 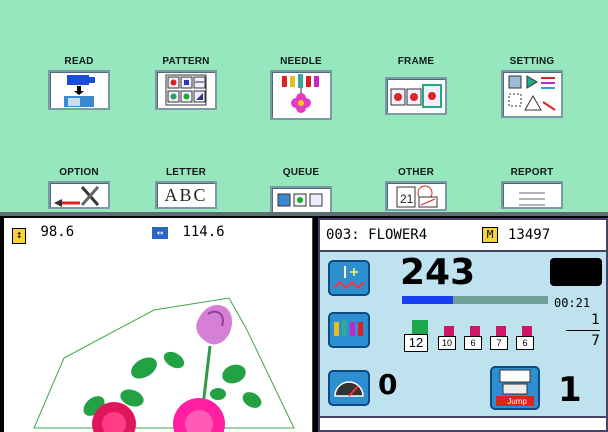 I want to click on pattern-grid-icon, so click(x=186, y=90).